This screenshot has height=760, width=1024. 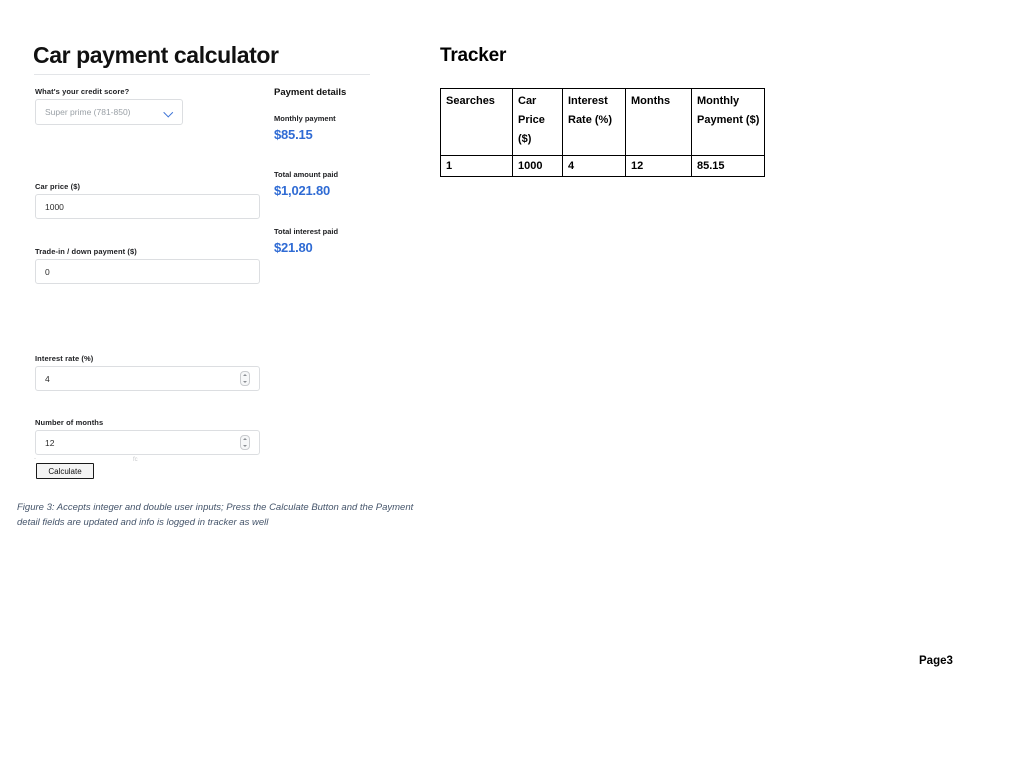 What do you see at coordinates (728, 166) in the screenshot?
I see `cell-monthly-payment: 85.15` at bounding box center [728, 166].